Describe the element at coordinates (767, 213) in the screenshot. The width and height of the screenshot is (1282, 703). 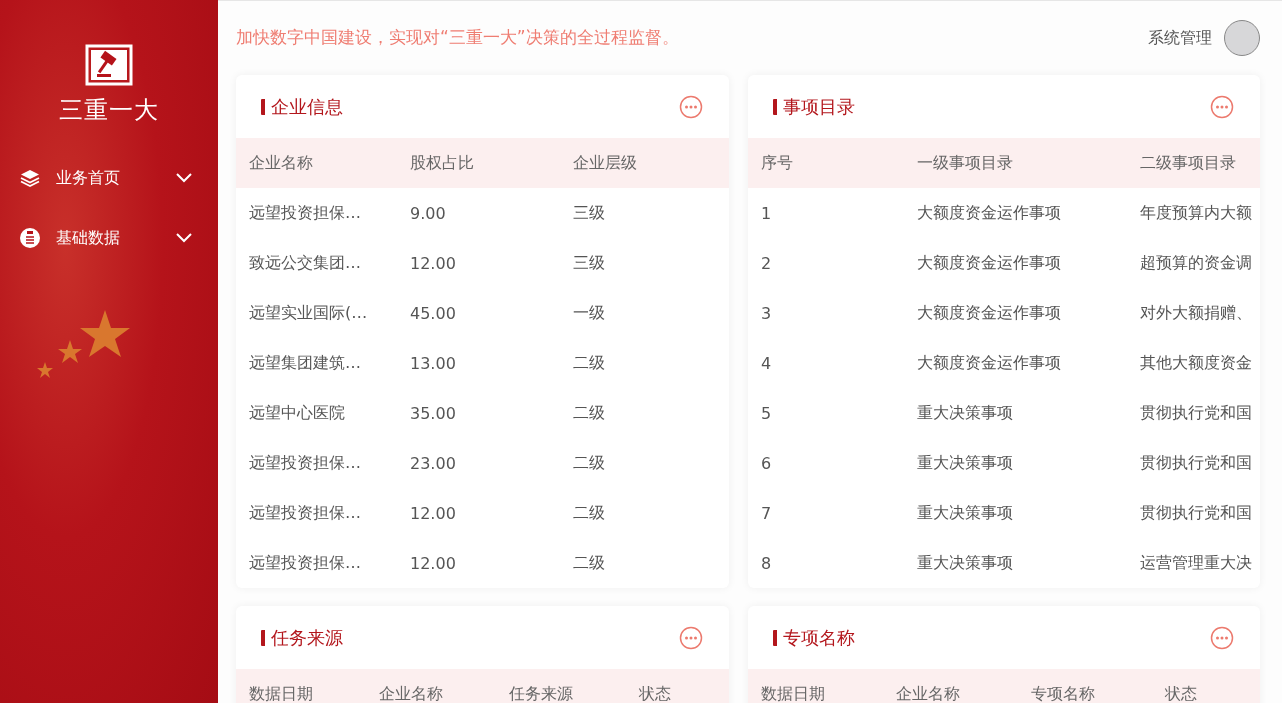
I see `table-cell-text: 1` at that location.